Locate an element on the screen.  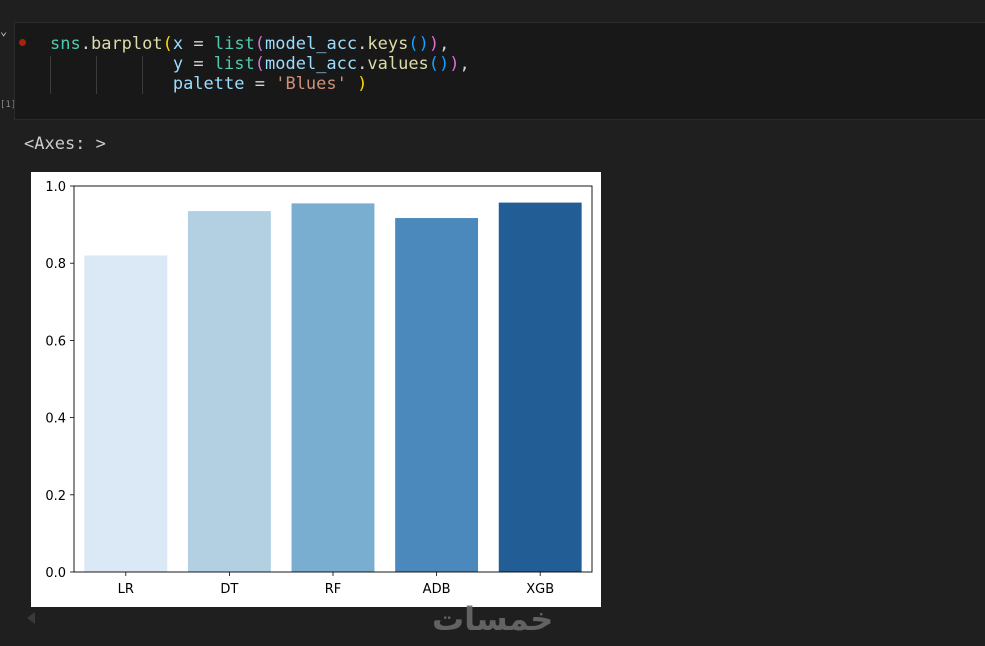
code-token: x is located at coordinates (178, 44).